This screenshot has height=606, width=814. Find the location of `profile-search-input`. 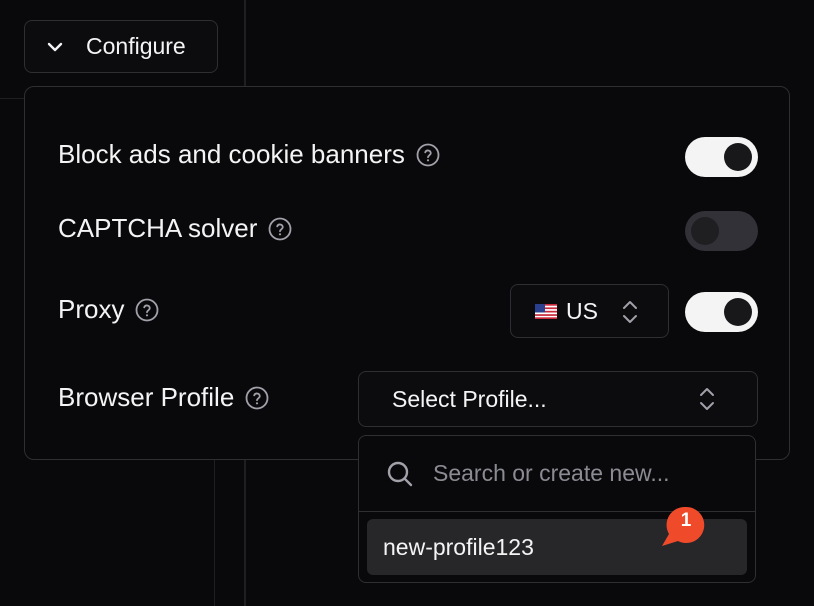

profile-search-input is located at coordinates (583, 473).